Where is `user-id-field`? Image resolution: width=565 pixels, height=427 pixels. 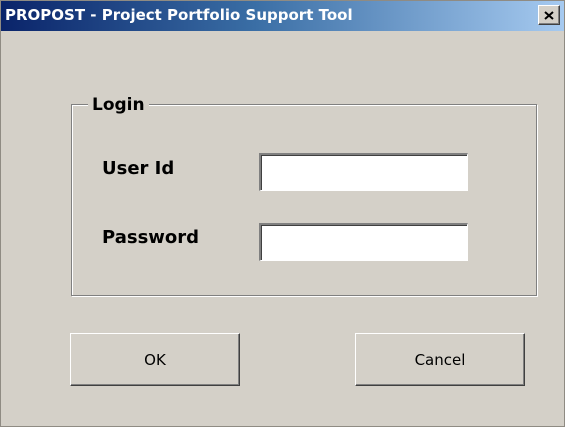
user-id-field is located at coordinates (363, 172).